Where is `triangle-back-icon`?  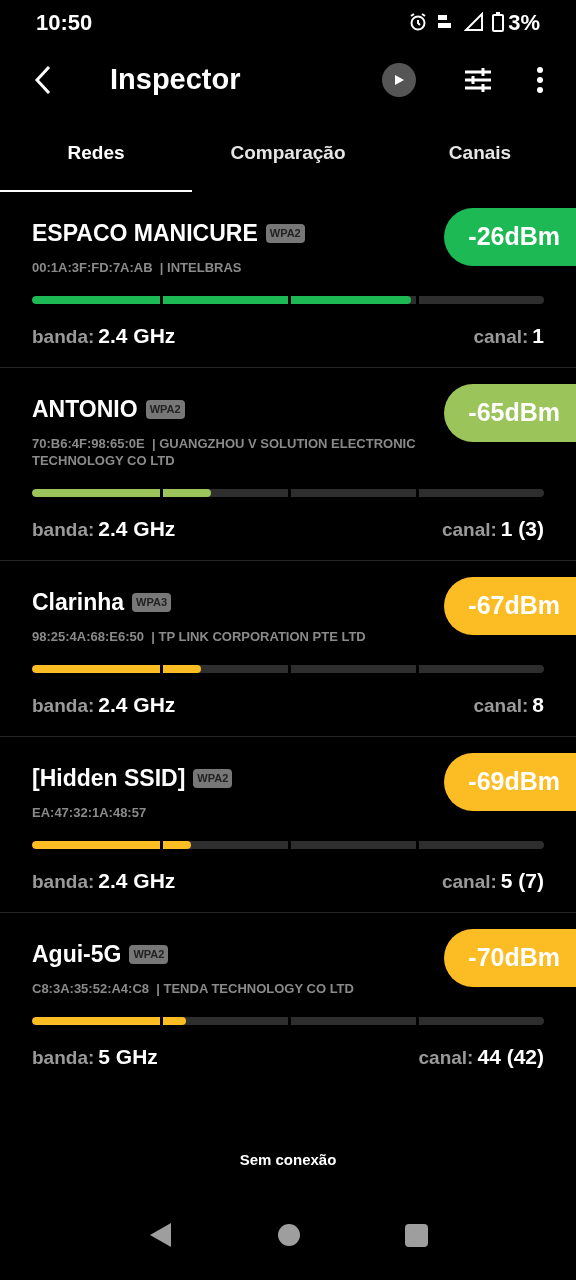
triangle-back-icon is located at coordinates (160, 1235).